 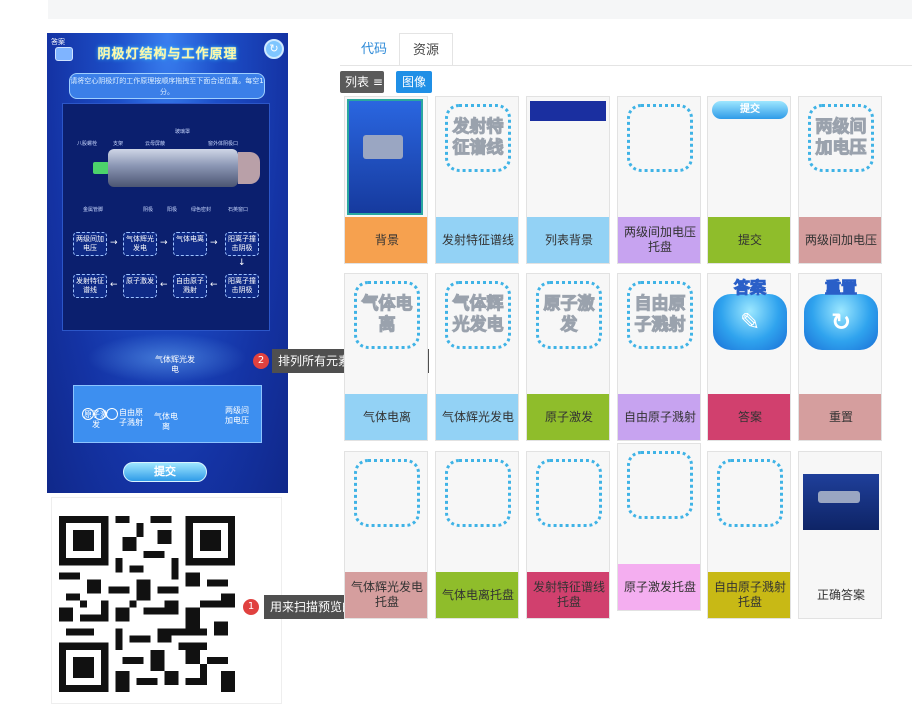 I want to click on resource-card: 背景, so click(x=386, y=180).